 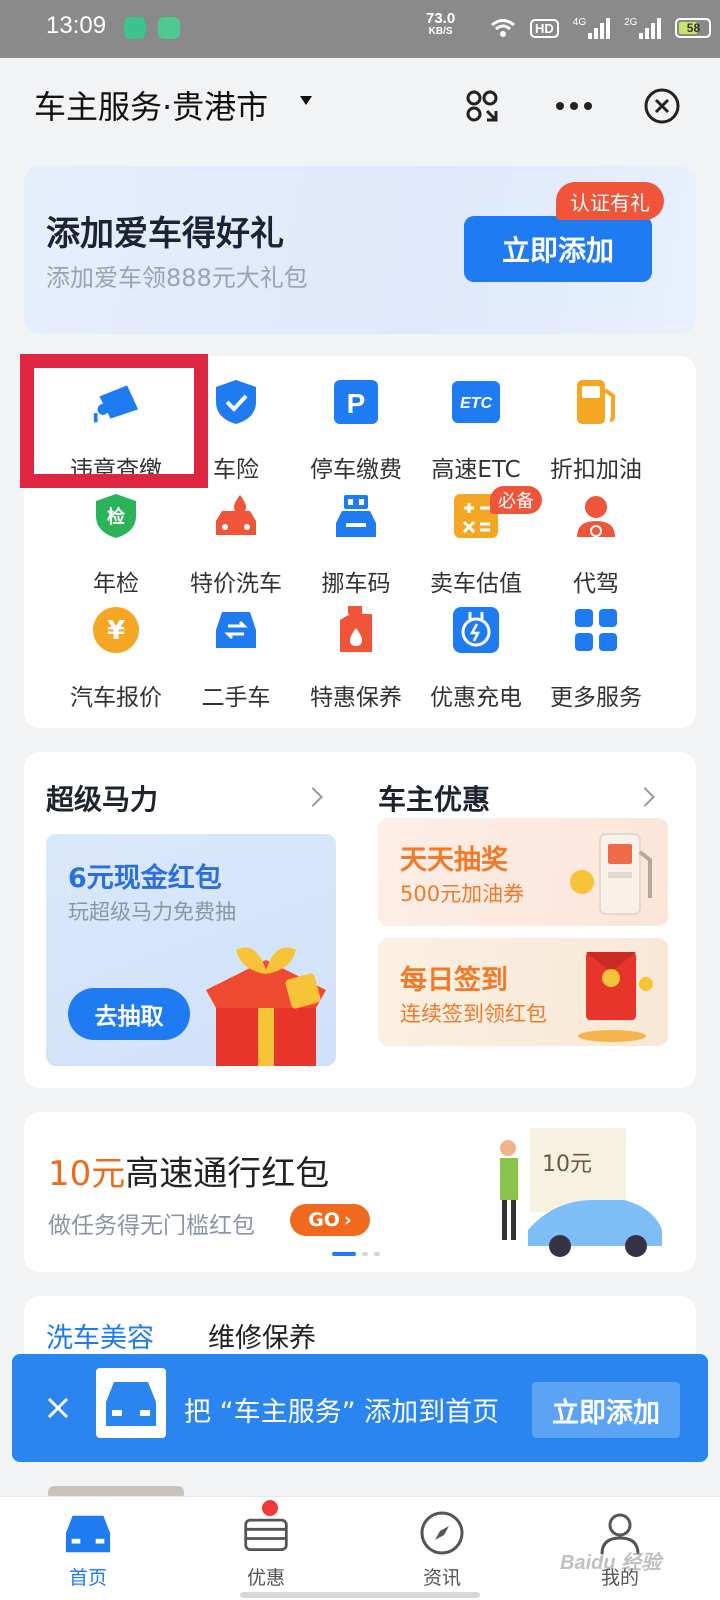 I want to click on must-have-badge: 必备, so click(x=516, y=500).